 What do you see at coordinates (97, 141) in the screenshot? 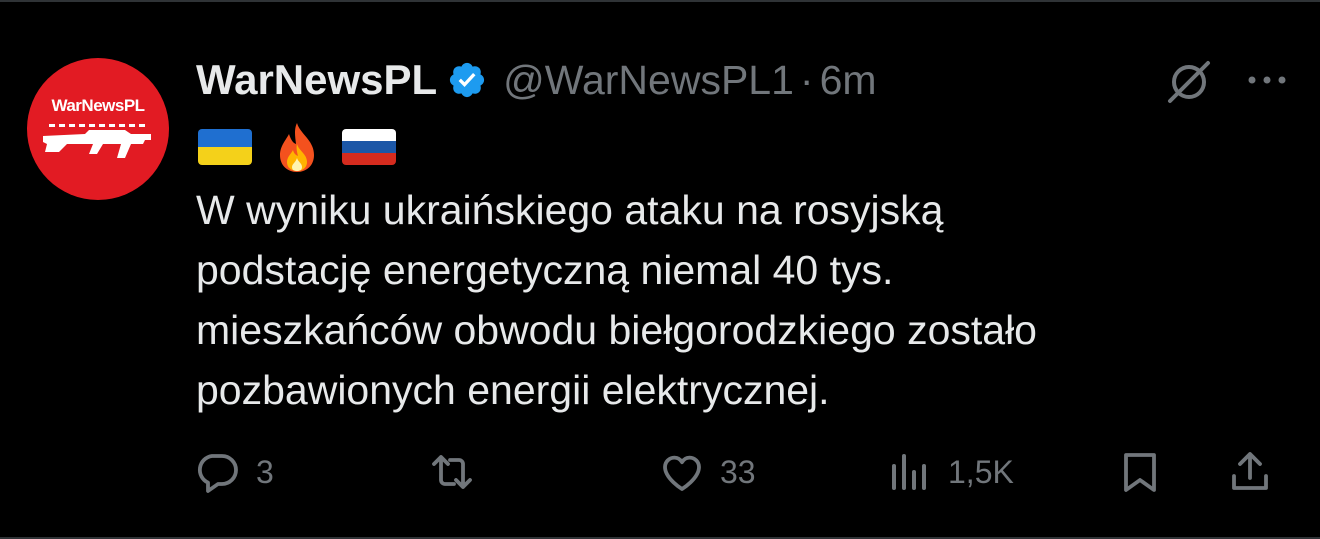
I see `rifle-icon` at bounding box center [97, 141].